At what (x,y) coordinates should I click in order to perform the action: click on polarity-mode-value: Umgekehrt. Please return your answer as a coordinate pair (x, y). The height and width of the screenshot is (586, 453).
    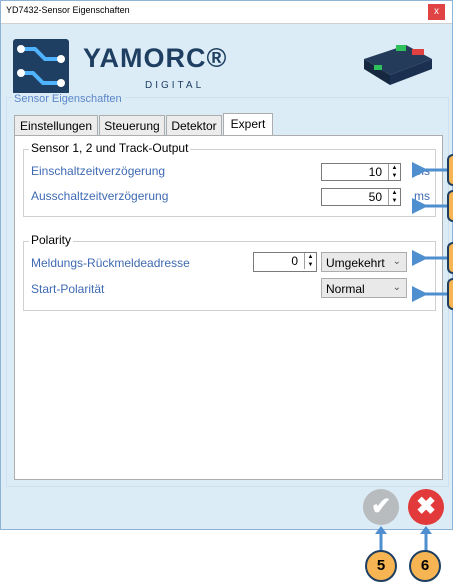
    Looking at the image, I should click on (355, 263).